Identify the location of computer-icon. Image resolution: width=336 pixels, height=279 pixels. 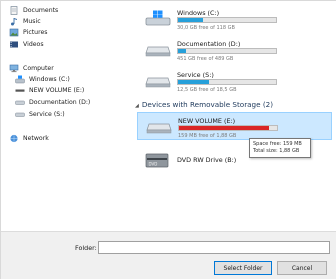
(14, 68).